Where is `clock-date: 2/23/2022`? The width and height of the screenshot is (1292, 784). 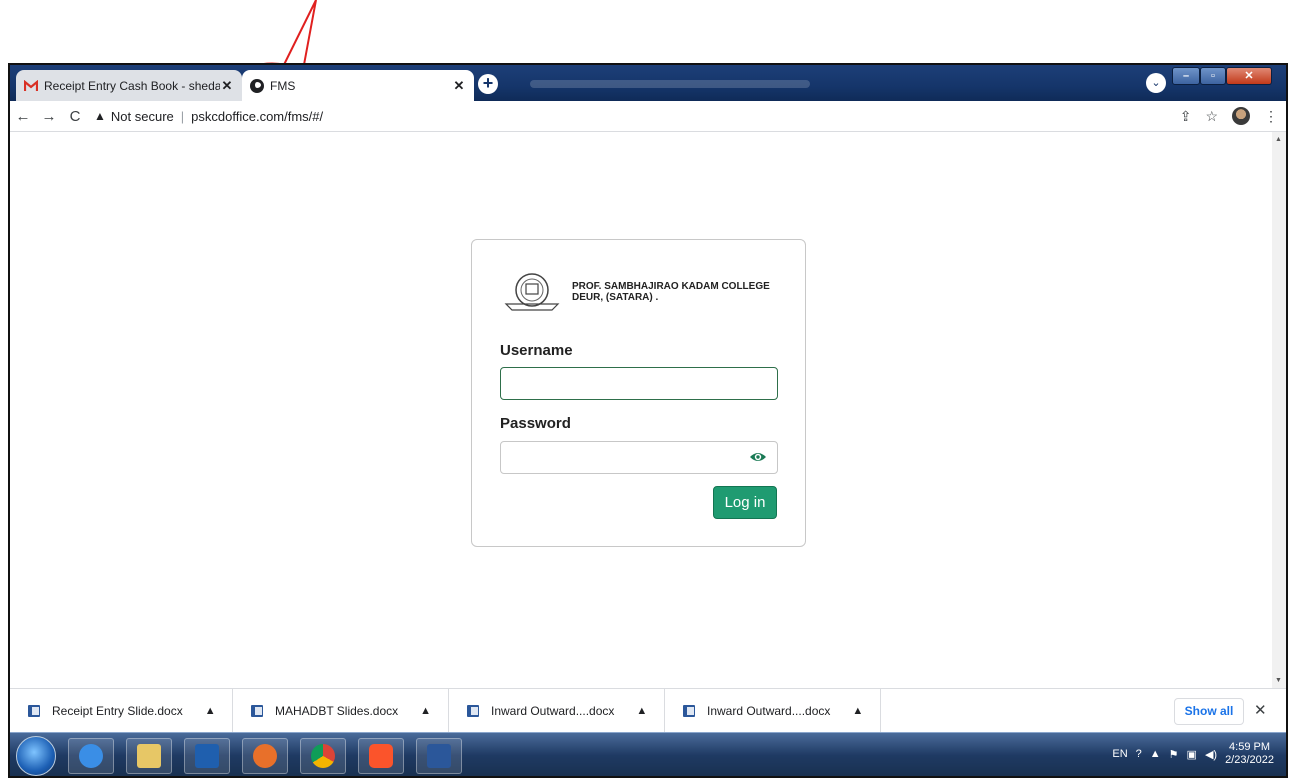
clock-date: 2/23/2022 is located at coordinates (1249, 760).